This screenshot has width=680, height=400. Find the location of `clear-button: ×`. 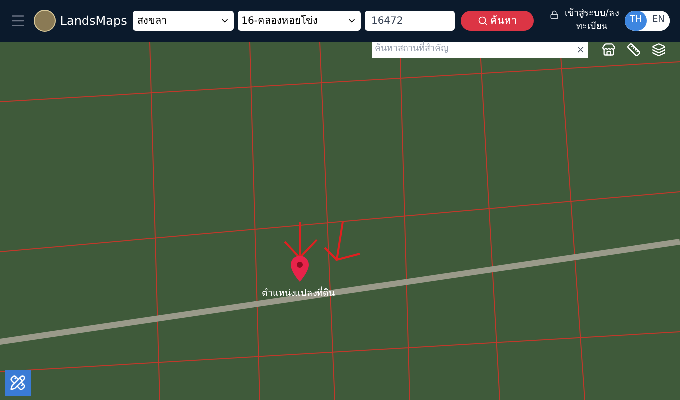

clear-button: × is located at coordinates (580, 50).